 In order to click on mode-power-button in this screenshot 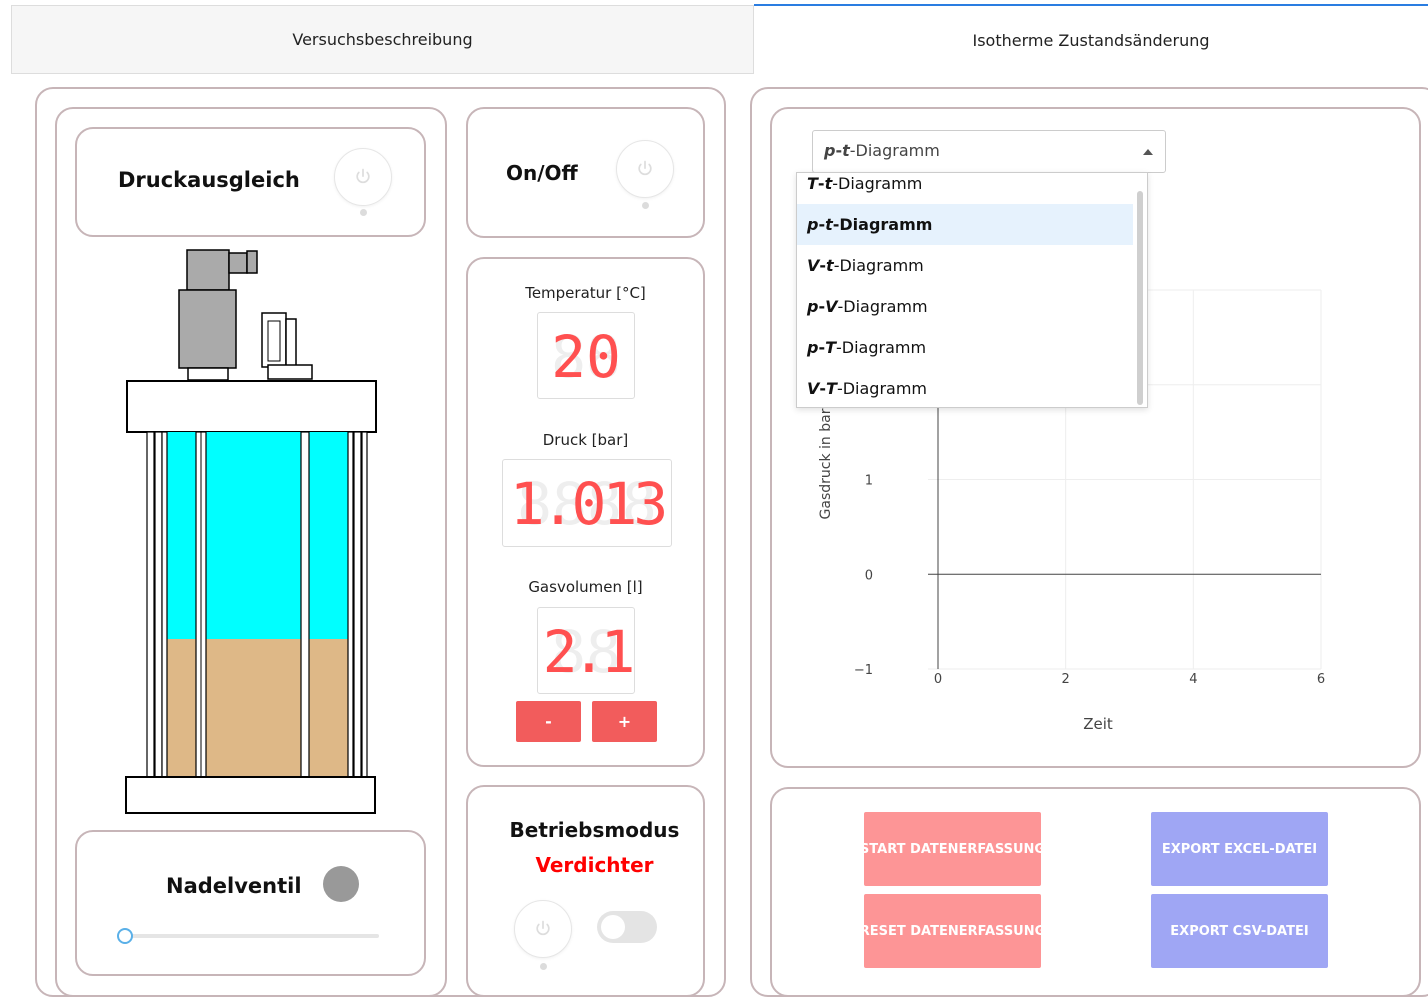, I will do `click(543, 929)`.